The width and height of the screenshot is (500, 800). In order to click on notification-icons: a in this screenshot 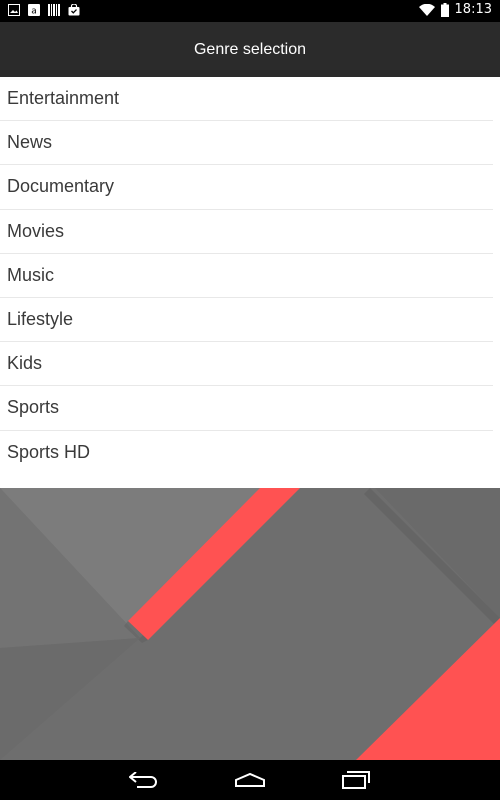, I will do `click(44, 10)`.